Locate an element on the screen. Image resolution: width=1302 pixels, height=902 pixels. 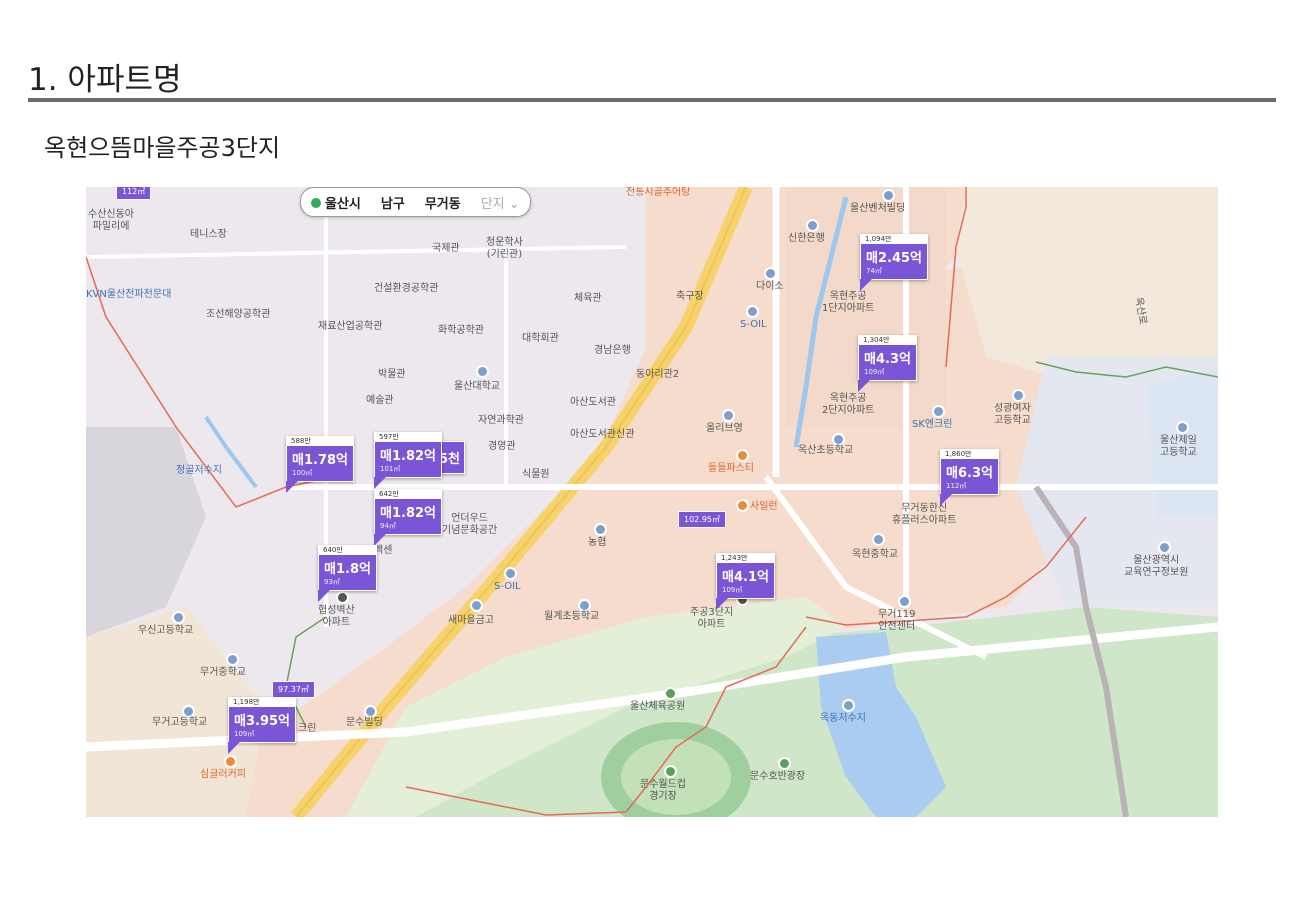
price-marker: 1,860만 매6.3억 112㎡ is located at coordinates (969, 477).